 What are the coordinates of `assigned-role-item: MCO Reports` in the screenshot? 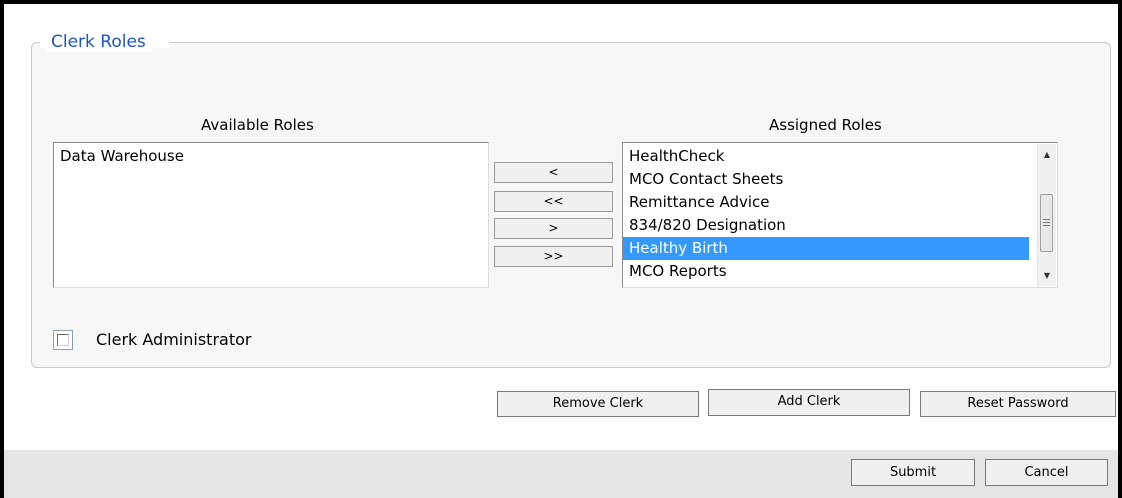 It's located at (840, 271).